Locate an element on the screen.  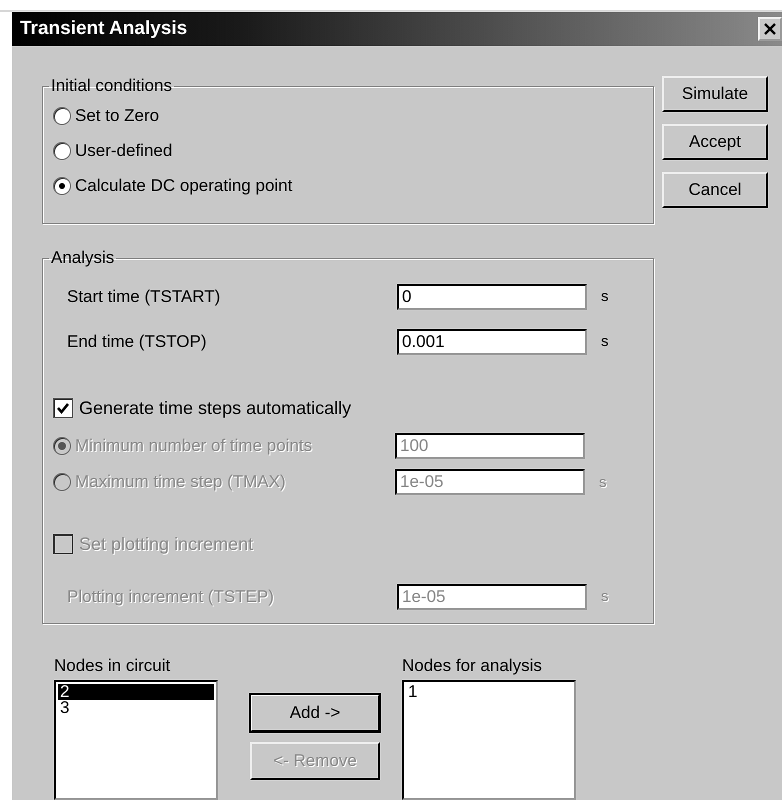
node-list: 1 is located at coordinates (489, 740).